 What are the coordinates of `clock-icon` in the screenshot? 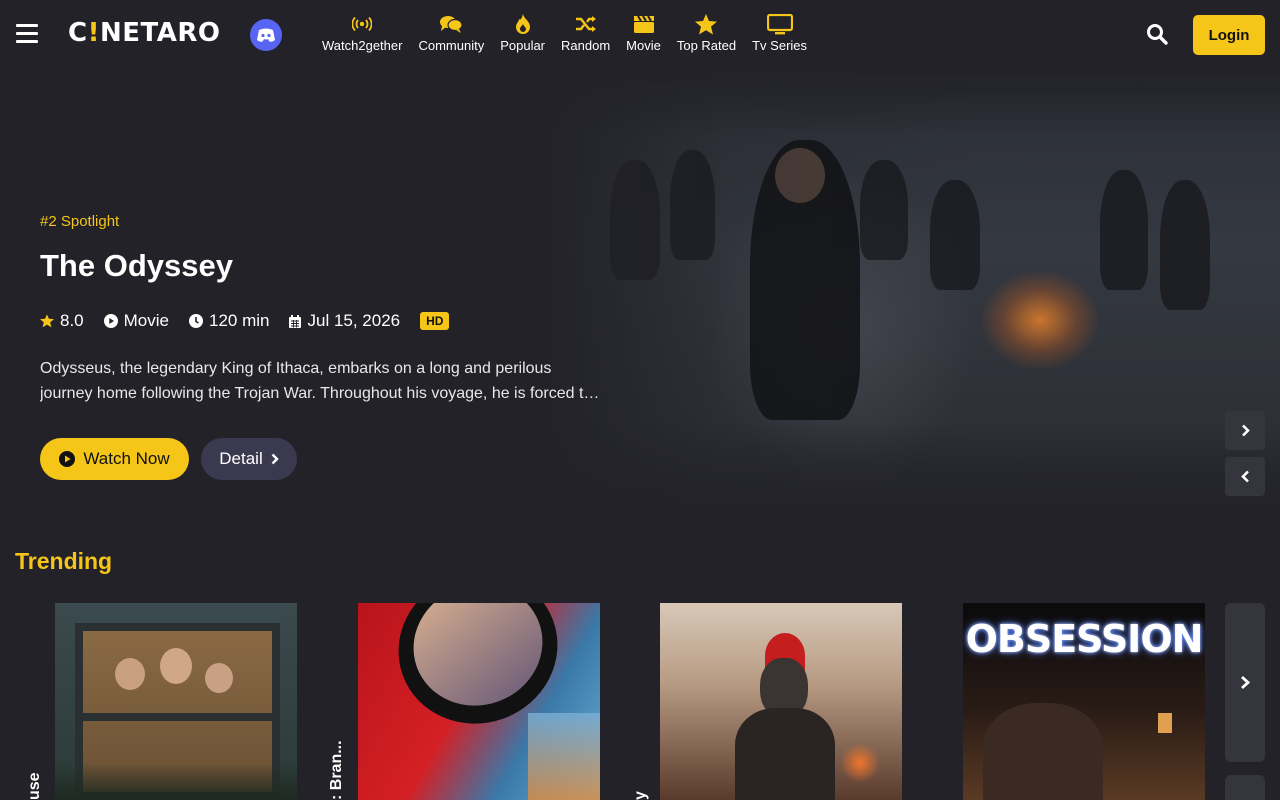 It's located at (196, 321).